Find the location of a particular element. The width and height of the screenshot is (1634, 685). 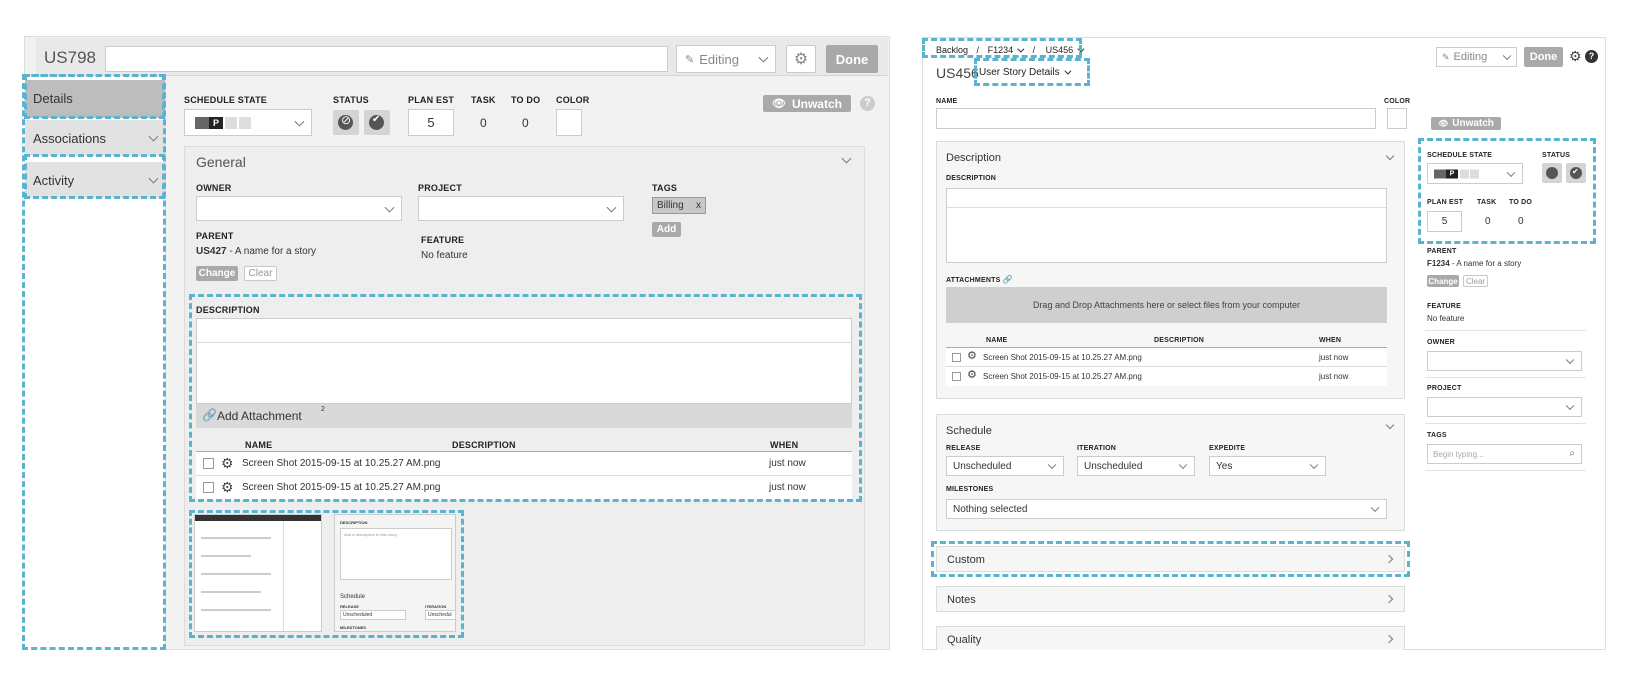

quality-section: Quality is located at coordinates (1170, 638).